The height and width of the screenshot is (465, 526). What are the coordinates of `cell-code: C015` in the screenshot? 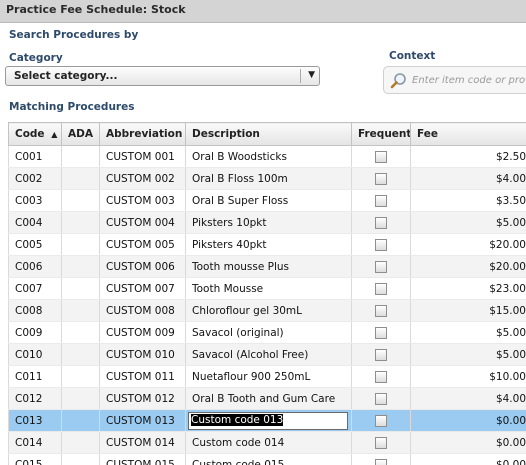 It's located at (35, 459).